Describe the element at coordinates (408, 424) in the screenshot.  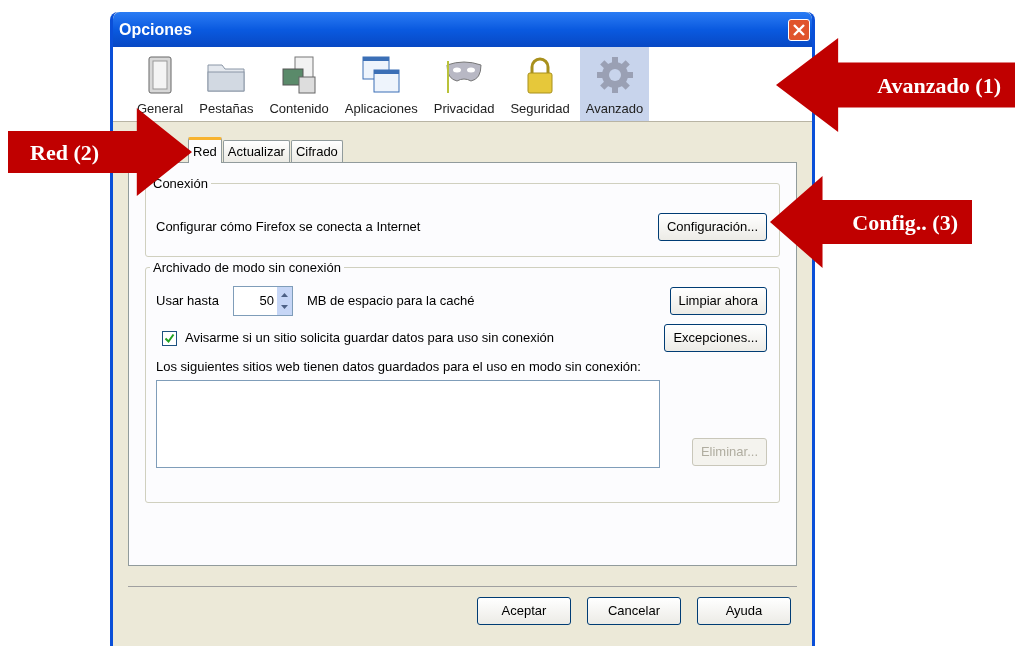
I see `sites-list` at that location.